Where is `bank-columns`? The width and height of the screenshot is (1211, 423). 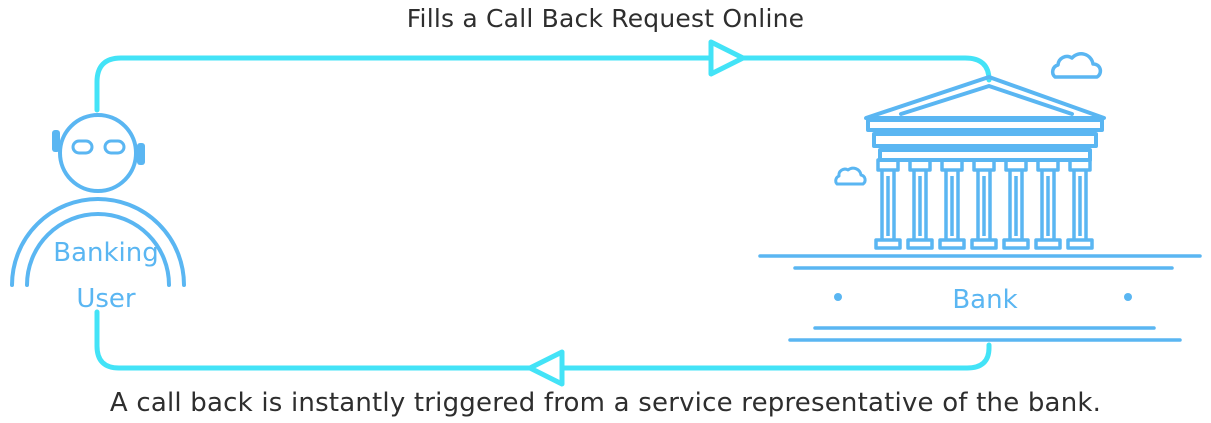
bank-columns is located at coordinates (984, 204).